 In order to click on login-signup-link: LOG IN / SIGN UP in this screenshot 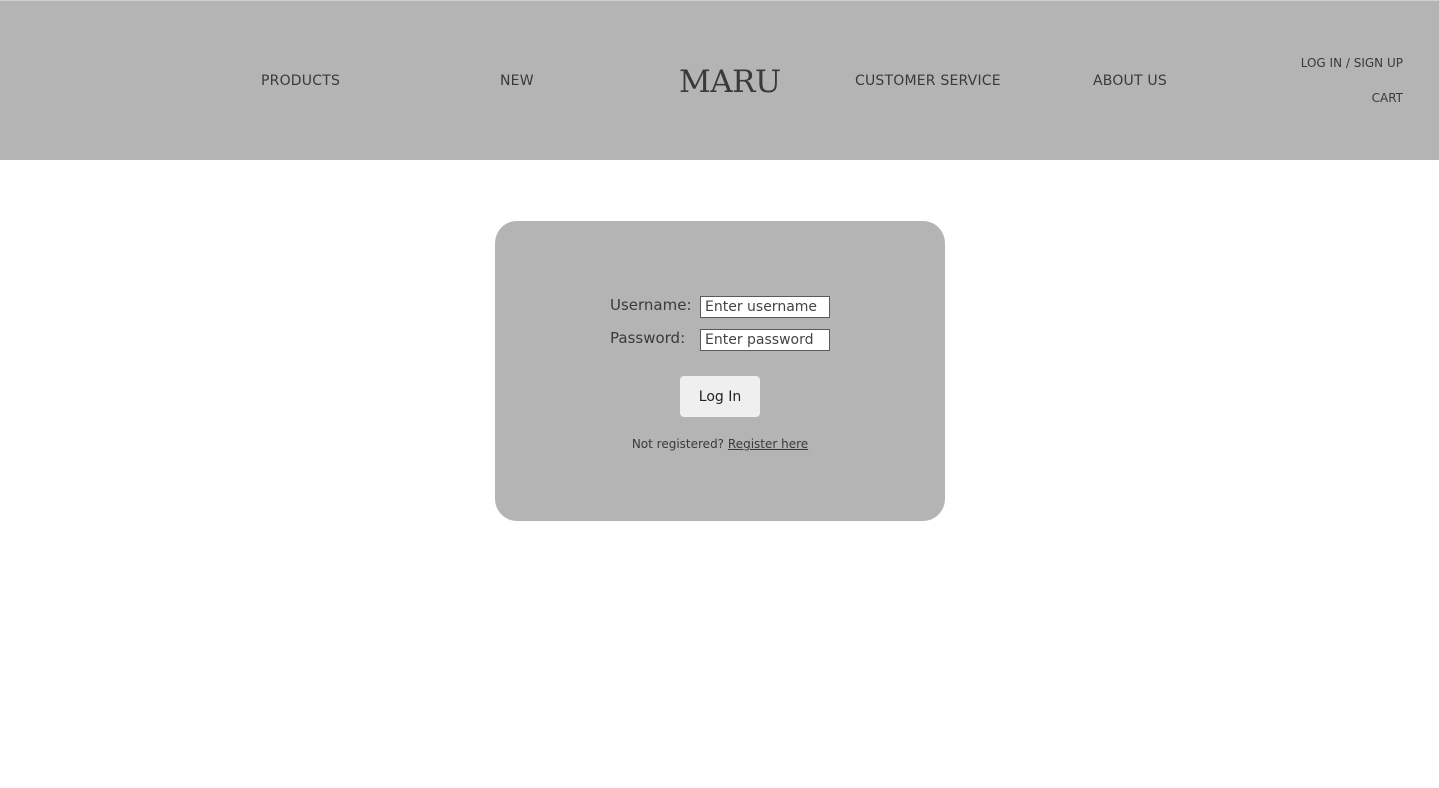, I will do `click(1352, 63)`.